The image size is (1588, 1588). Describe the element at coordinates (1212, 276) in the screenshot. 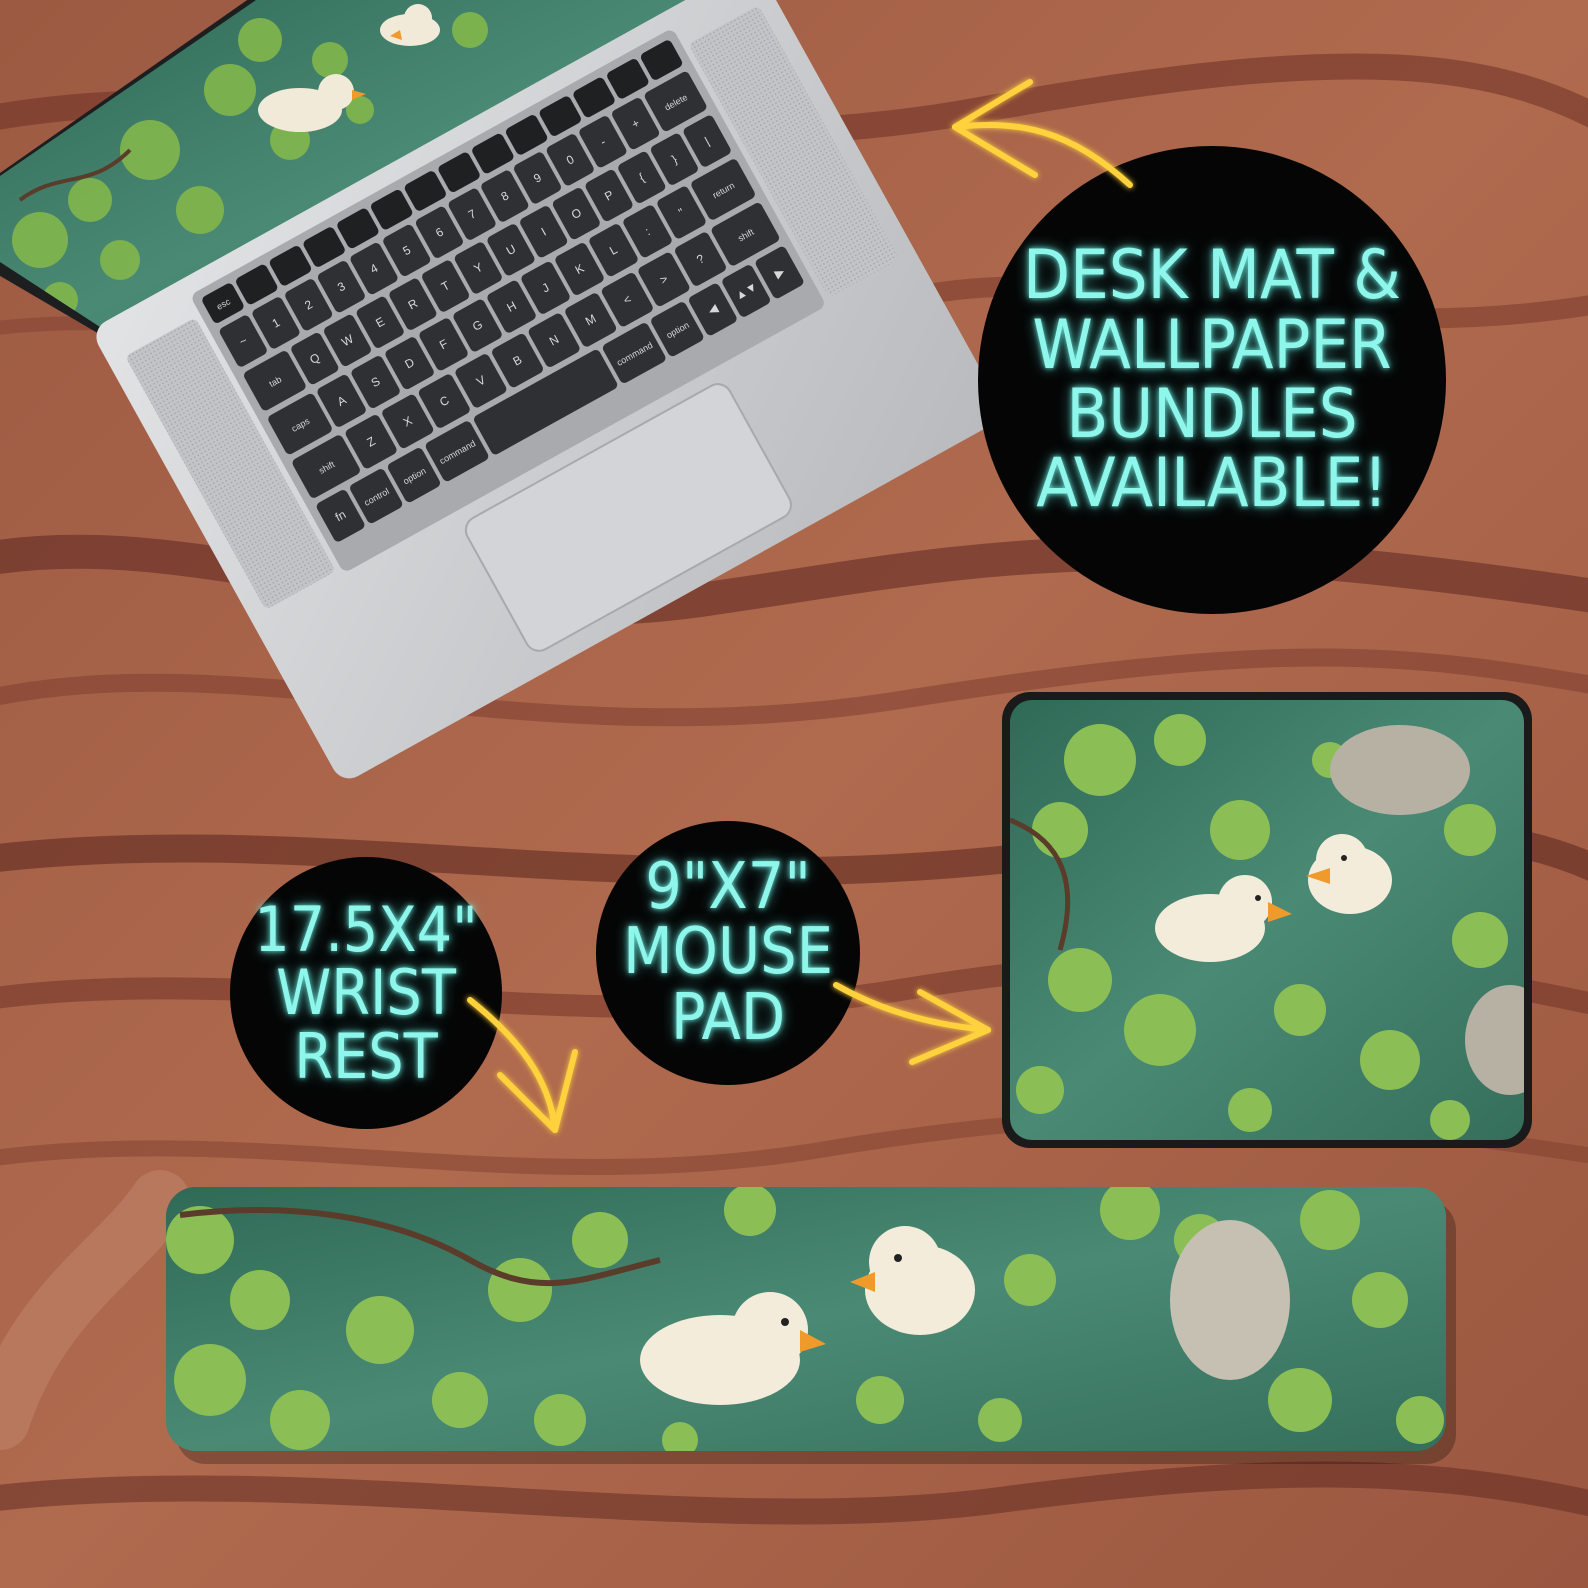

I see `bundle-line-1: DESK MAT &` at that location.